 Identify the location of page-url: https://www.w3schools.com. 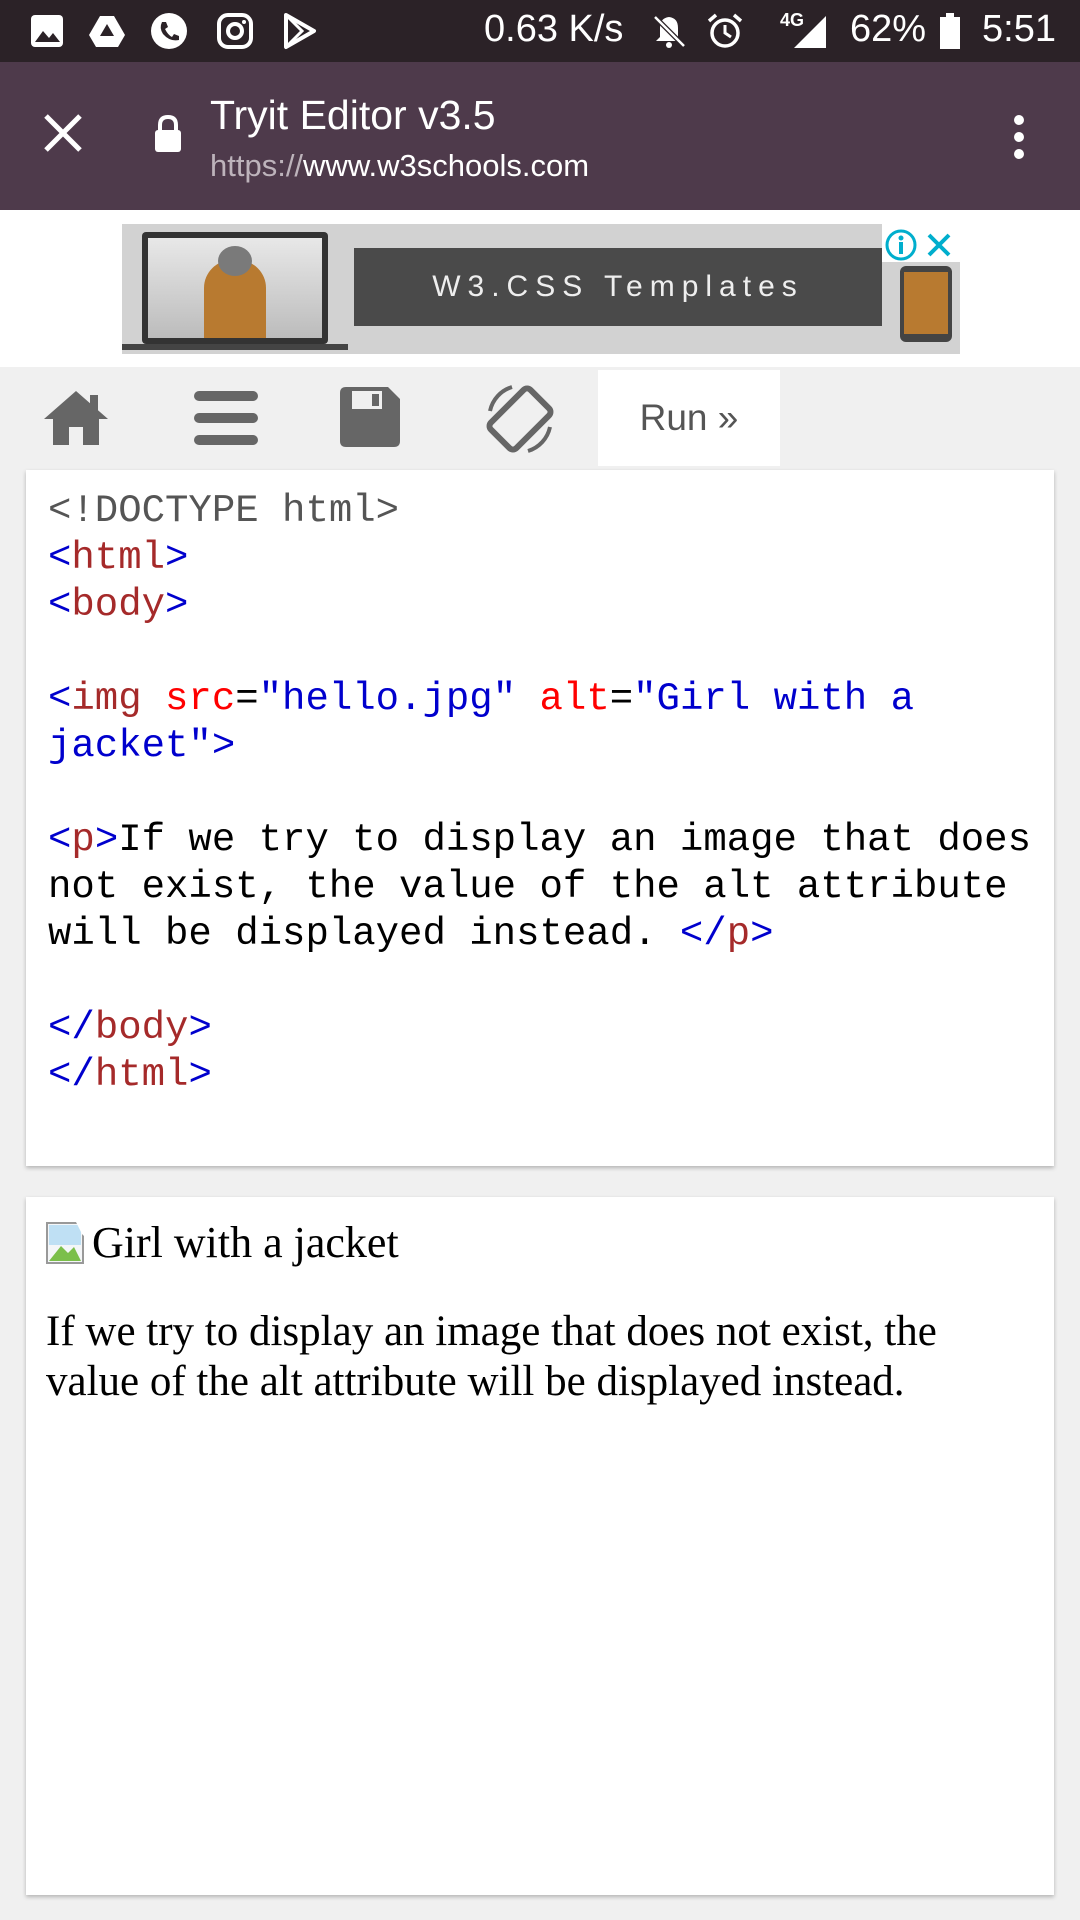
(399, 166).